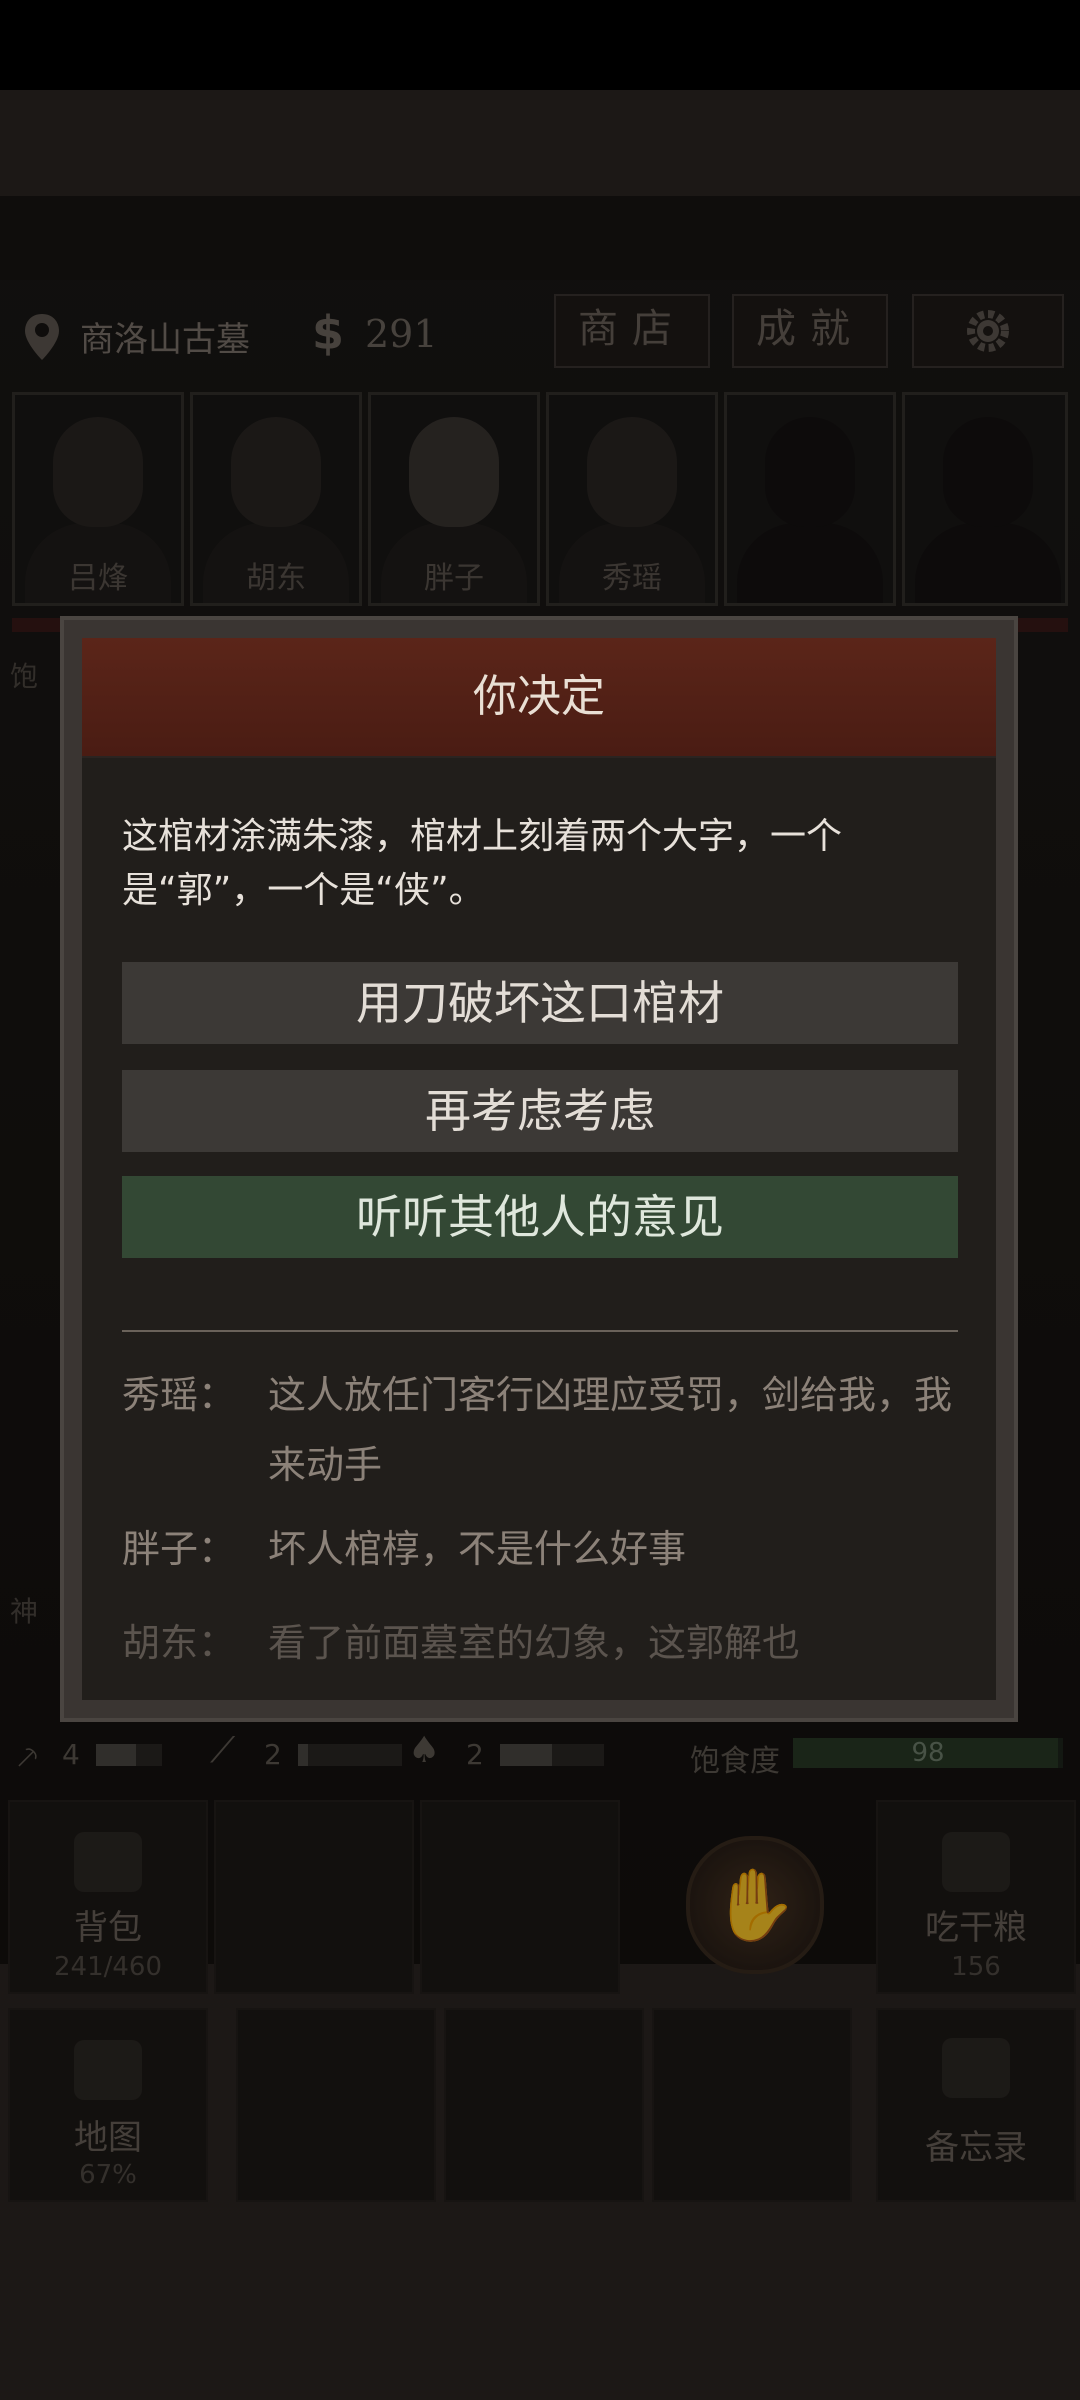  Describe the element at coordinates (540, 1003) in the screenshot. I see `choice-destroy-coffin-button: 用刀破坏这口棺材` at that location.